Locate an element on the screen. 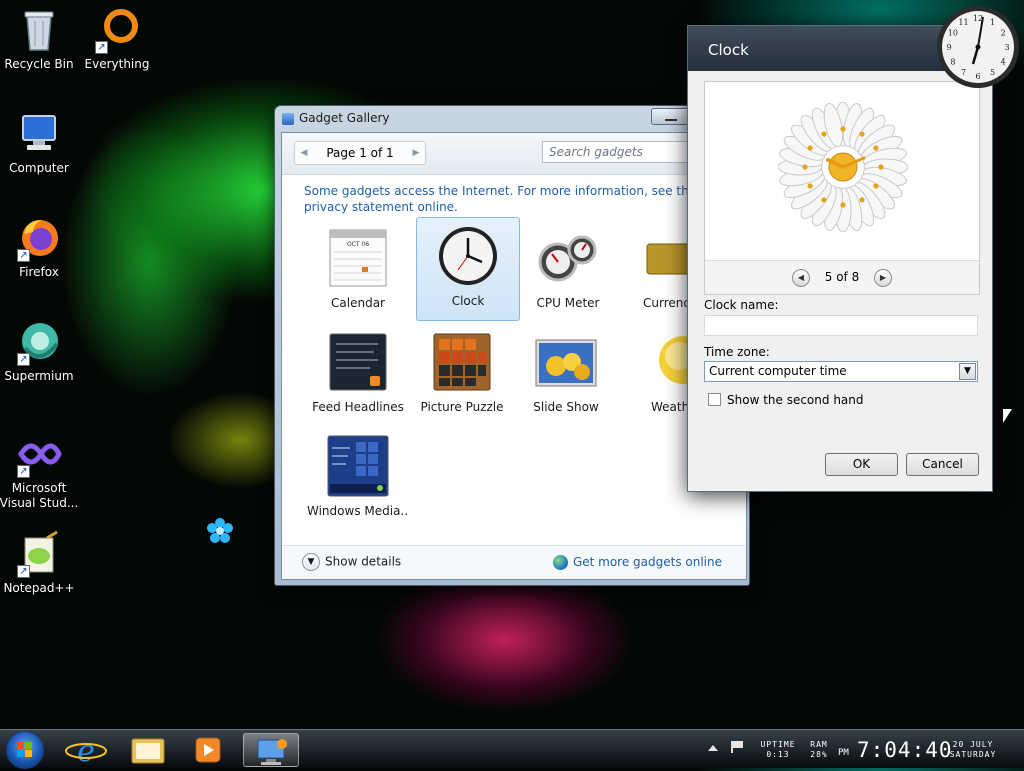 This screenshot has height=771, width=1024. gadget-tile-clock: Clock is located at coordinates (468, 269).